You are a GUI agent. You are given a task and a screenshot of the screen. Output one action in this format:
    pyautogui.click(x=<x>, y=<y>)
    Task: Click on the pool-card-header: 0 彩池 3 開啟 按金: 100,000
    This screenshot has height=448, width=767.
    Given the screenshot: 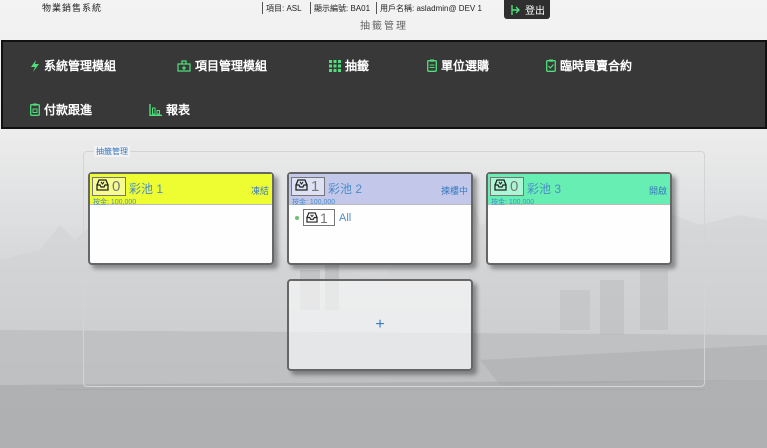 What is the action you would take?
    pyautogui.click(x=579, y=190)
    